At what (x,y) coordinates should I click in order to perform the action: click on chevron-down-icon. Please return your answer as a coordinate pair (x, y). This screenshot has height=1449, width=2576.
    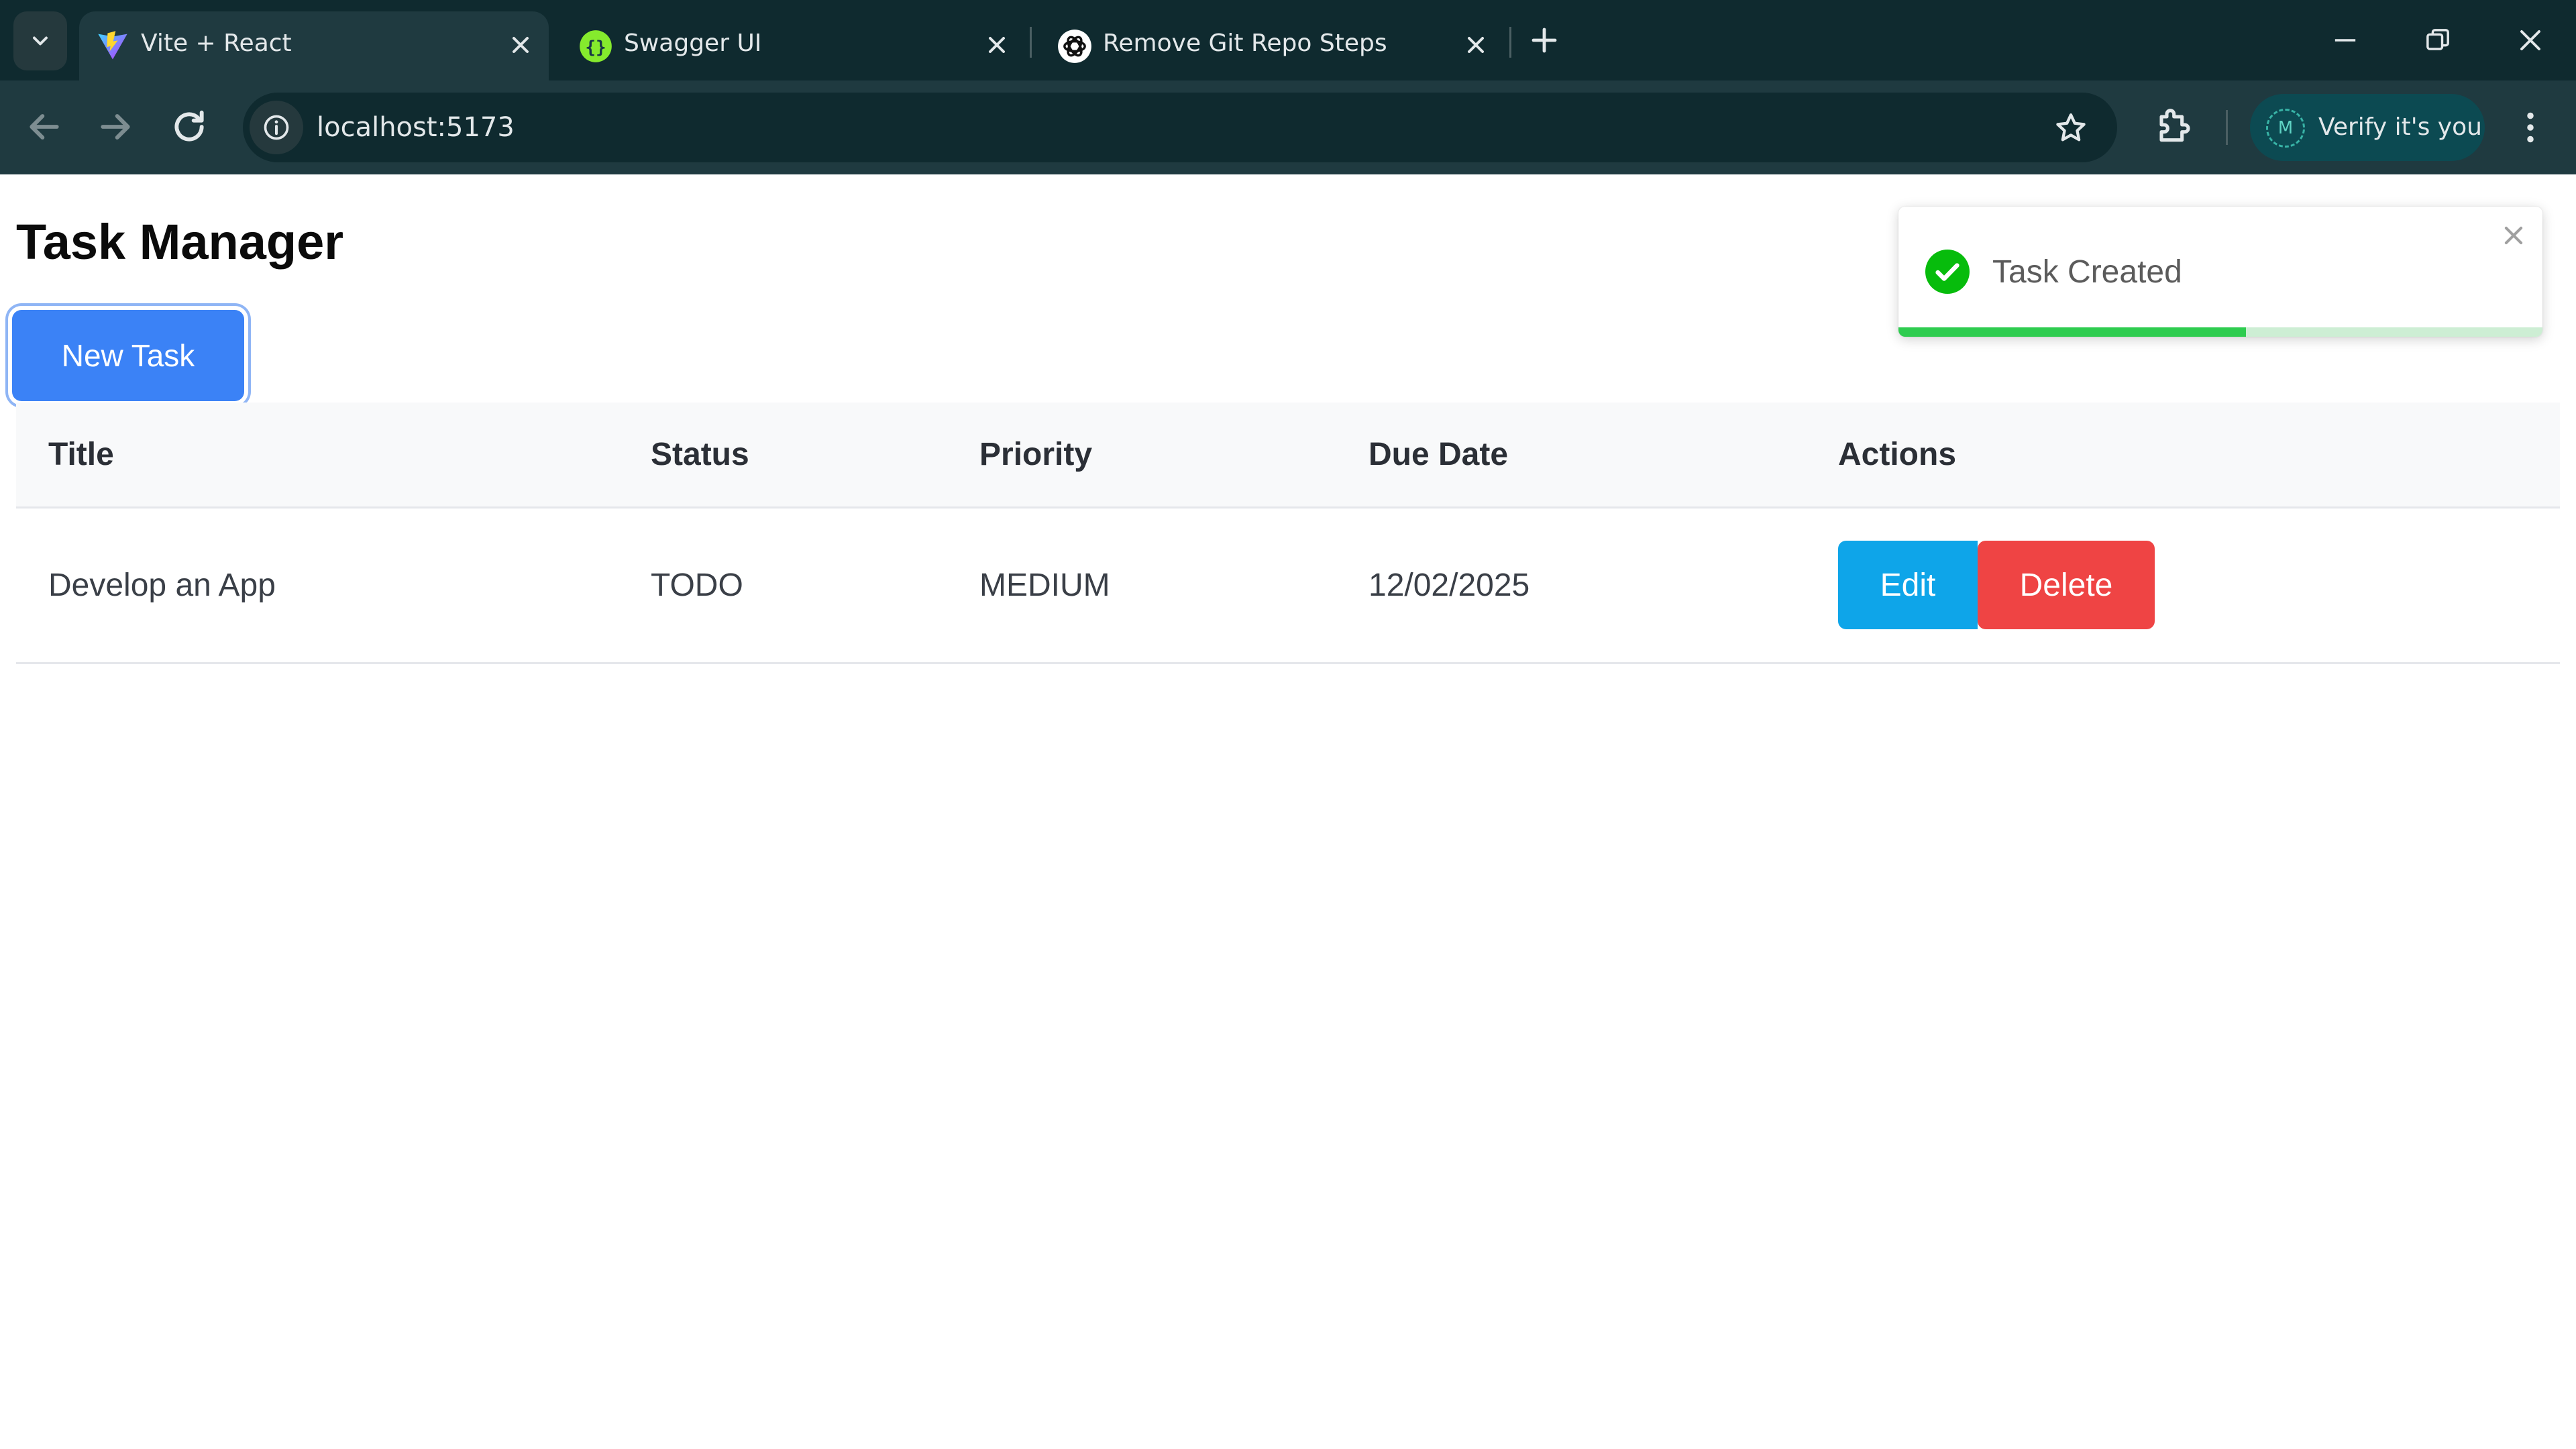
    Looking at the image, I should click on (40, 41).